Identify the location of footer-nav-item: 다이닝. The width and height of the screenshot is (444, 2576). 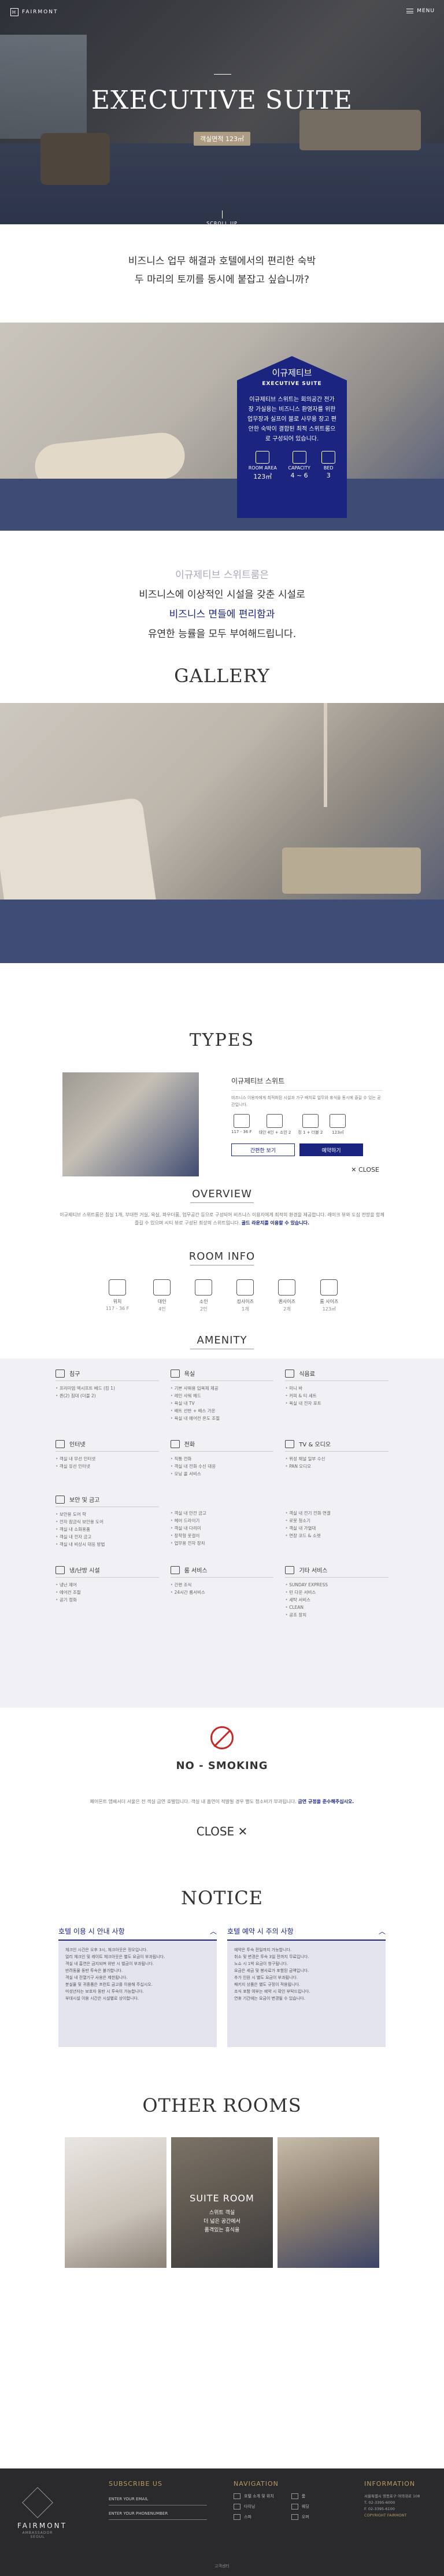
(254, 2507).